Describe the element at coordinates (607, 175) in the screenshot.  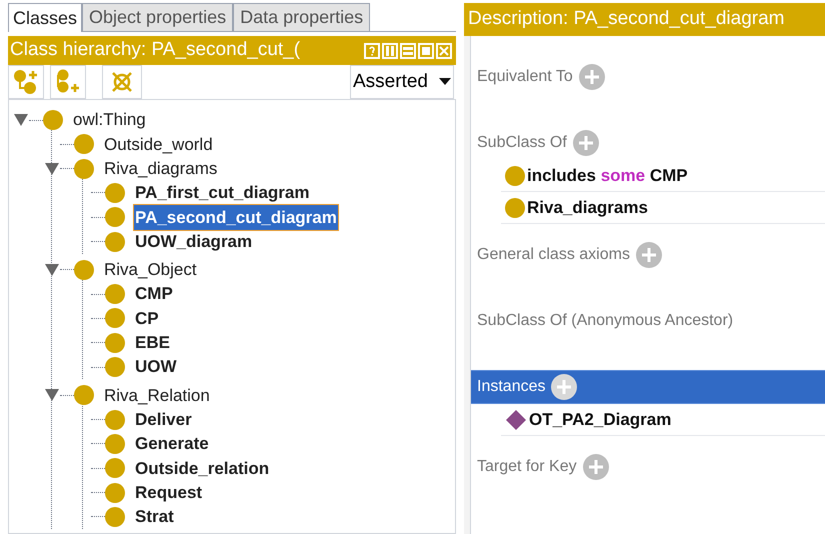
I see `axiom-text: includes some CMP` at that location.